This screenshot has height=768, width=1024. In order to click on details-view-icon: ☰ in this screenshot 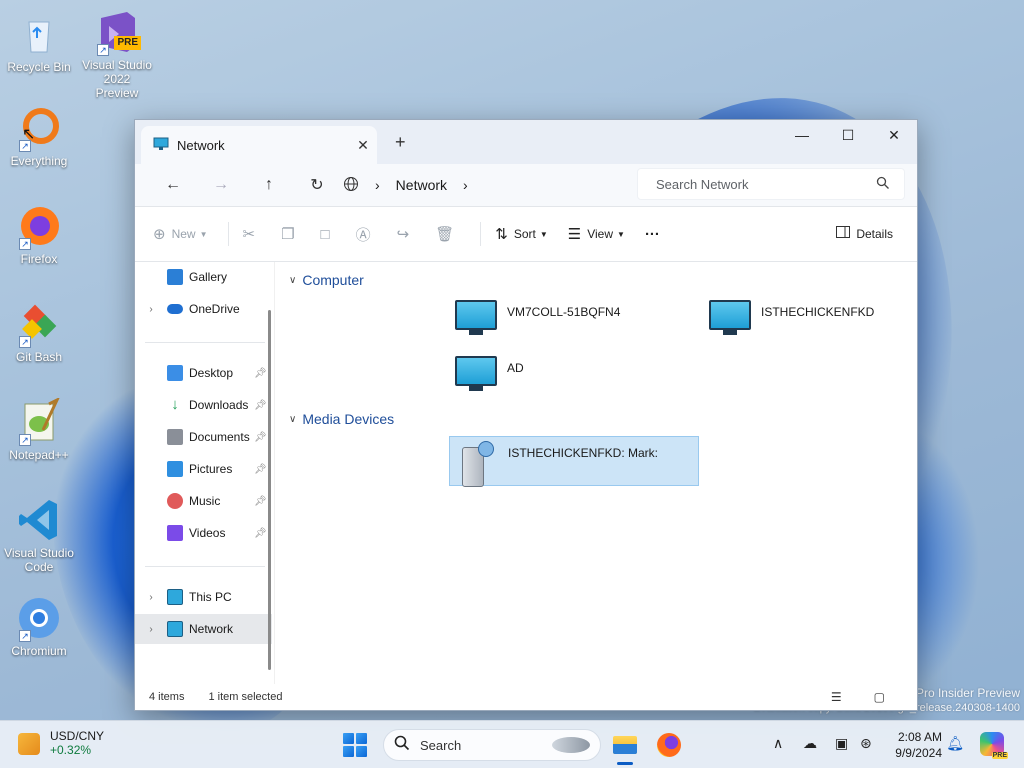, I will do `click(836, 697)`.